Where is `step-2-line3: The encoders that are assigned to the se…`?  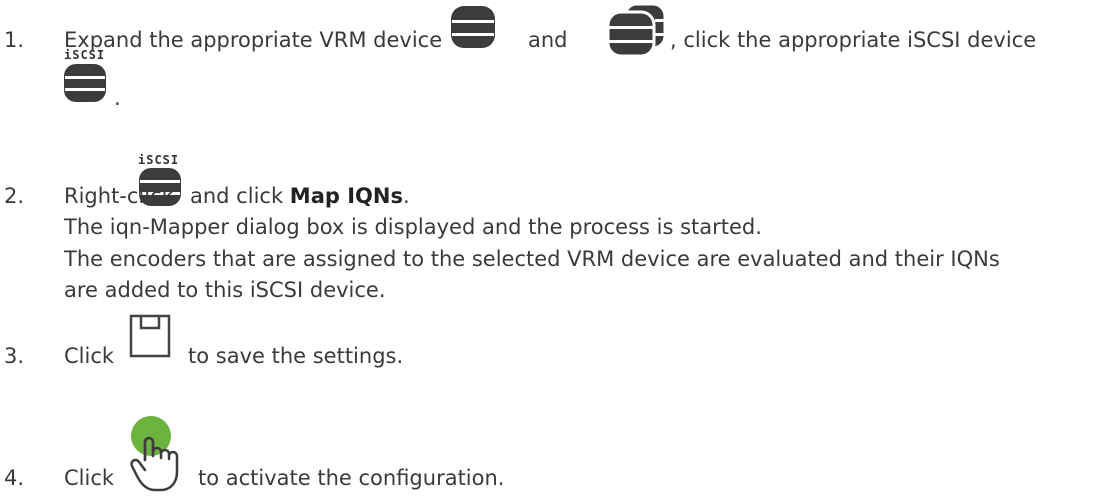 step-2-line3: The encoders that are assigned to the se… is located at coordinates (532, 259).